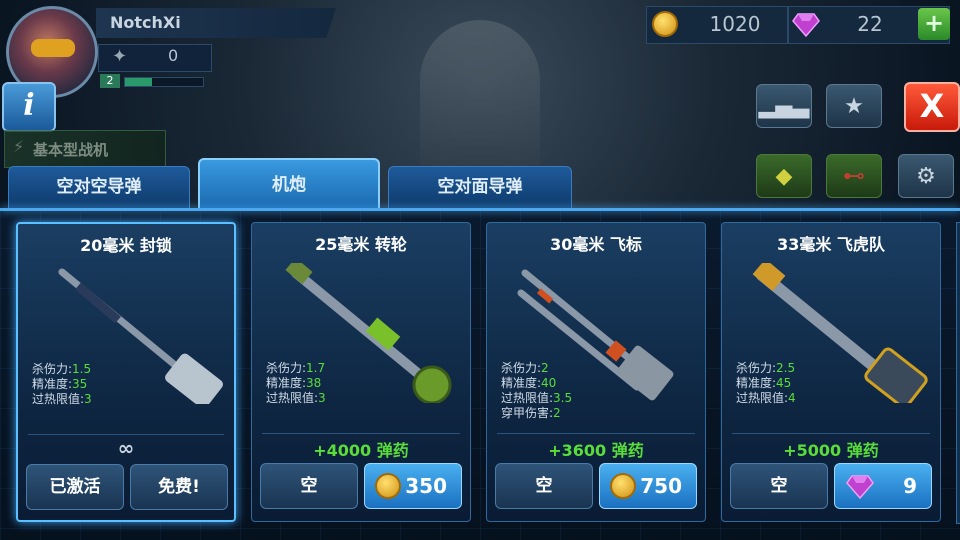 This screenshot has width=960, height=540. Describe the element at coordinates (53, 48) in the screenshot. I see `avatar-visor` at that location.